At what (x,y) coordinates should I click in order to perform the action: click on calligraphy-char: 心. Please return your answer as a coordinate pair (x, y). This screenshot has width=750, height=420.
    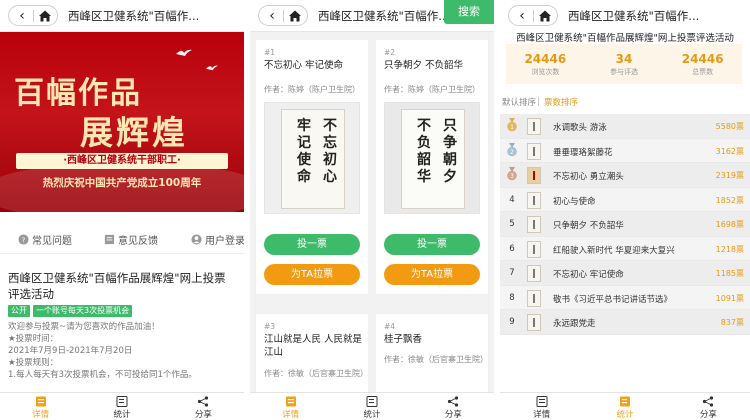
    Looking at the image, I should click on (330, 177).